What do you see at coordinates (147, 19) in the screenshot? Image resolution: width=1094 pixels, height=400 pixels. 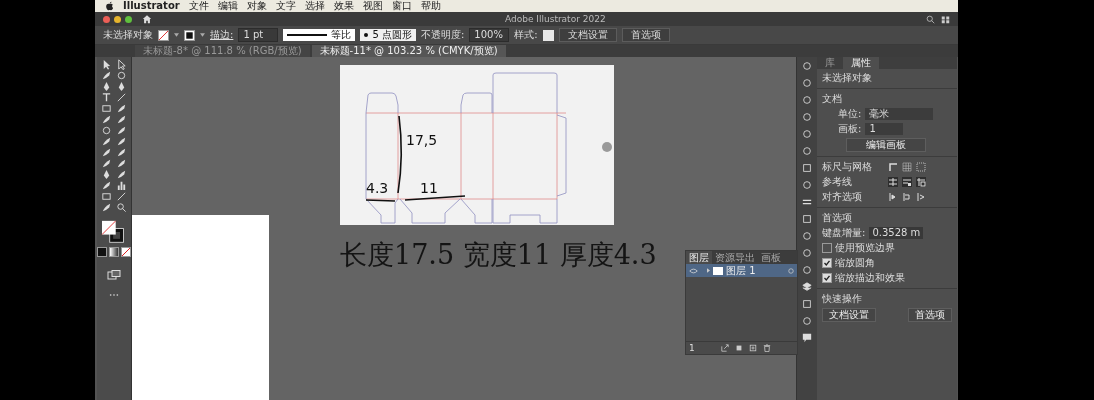 I see `home-icon` at bounding box center [147, 19].